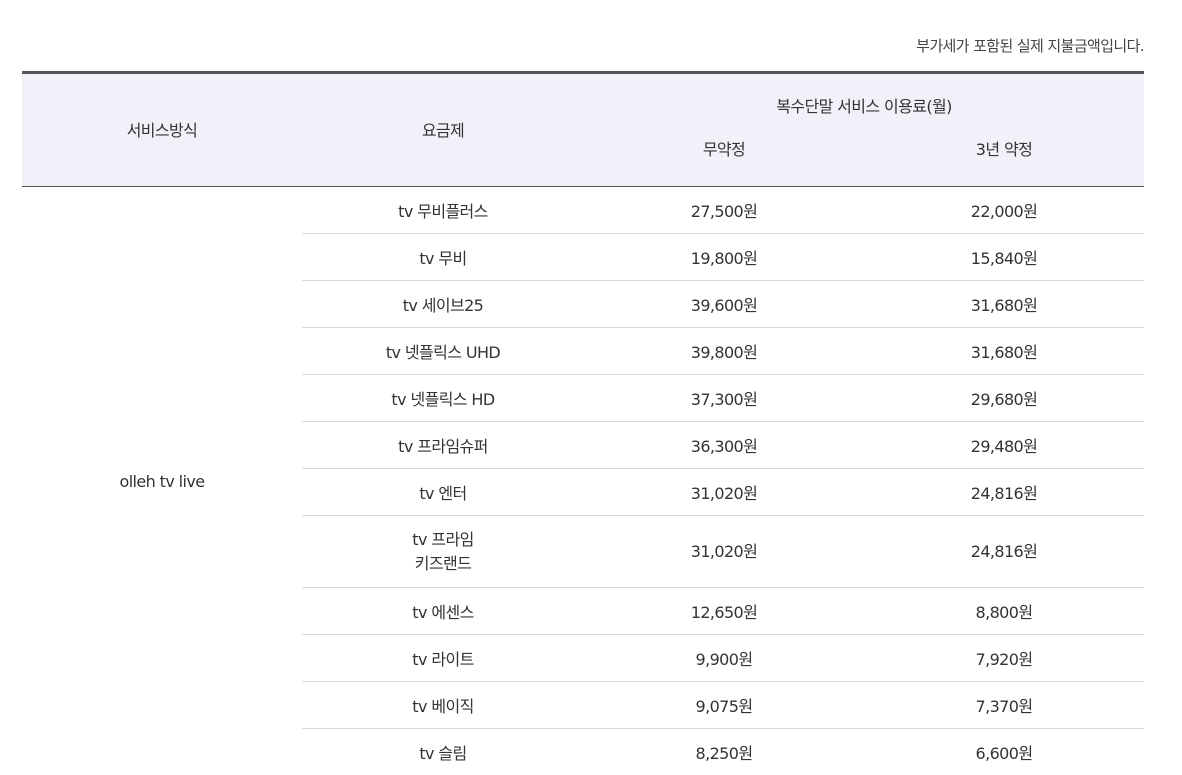 Image resolution: width=1182 pixels, height=775 pixels. I want to click on no-contract-price-cell: 19,800원, so click(724, 257).